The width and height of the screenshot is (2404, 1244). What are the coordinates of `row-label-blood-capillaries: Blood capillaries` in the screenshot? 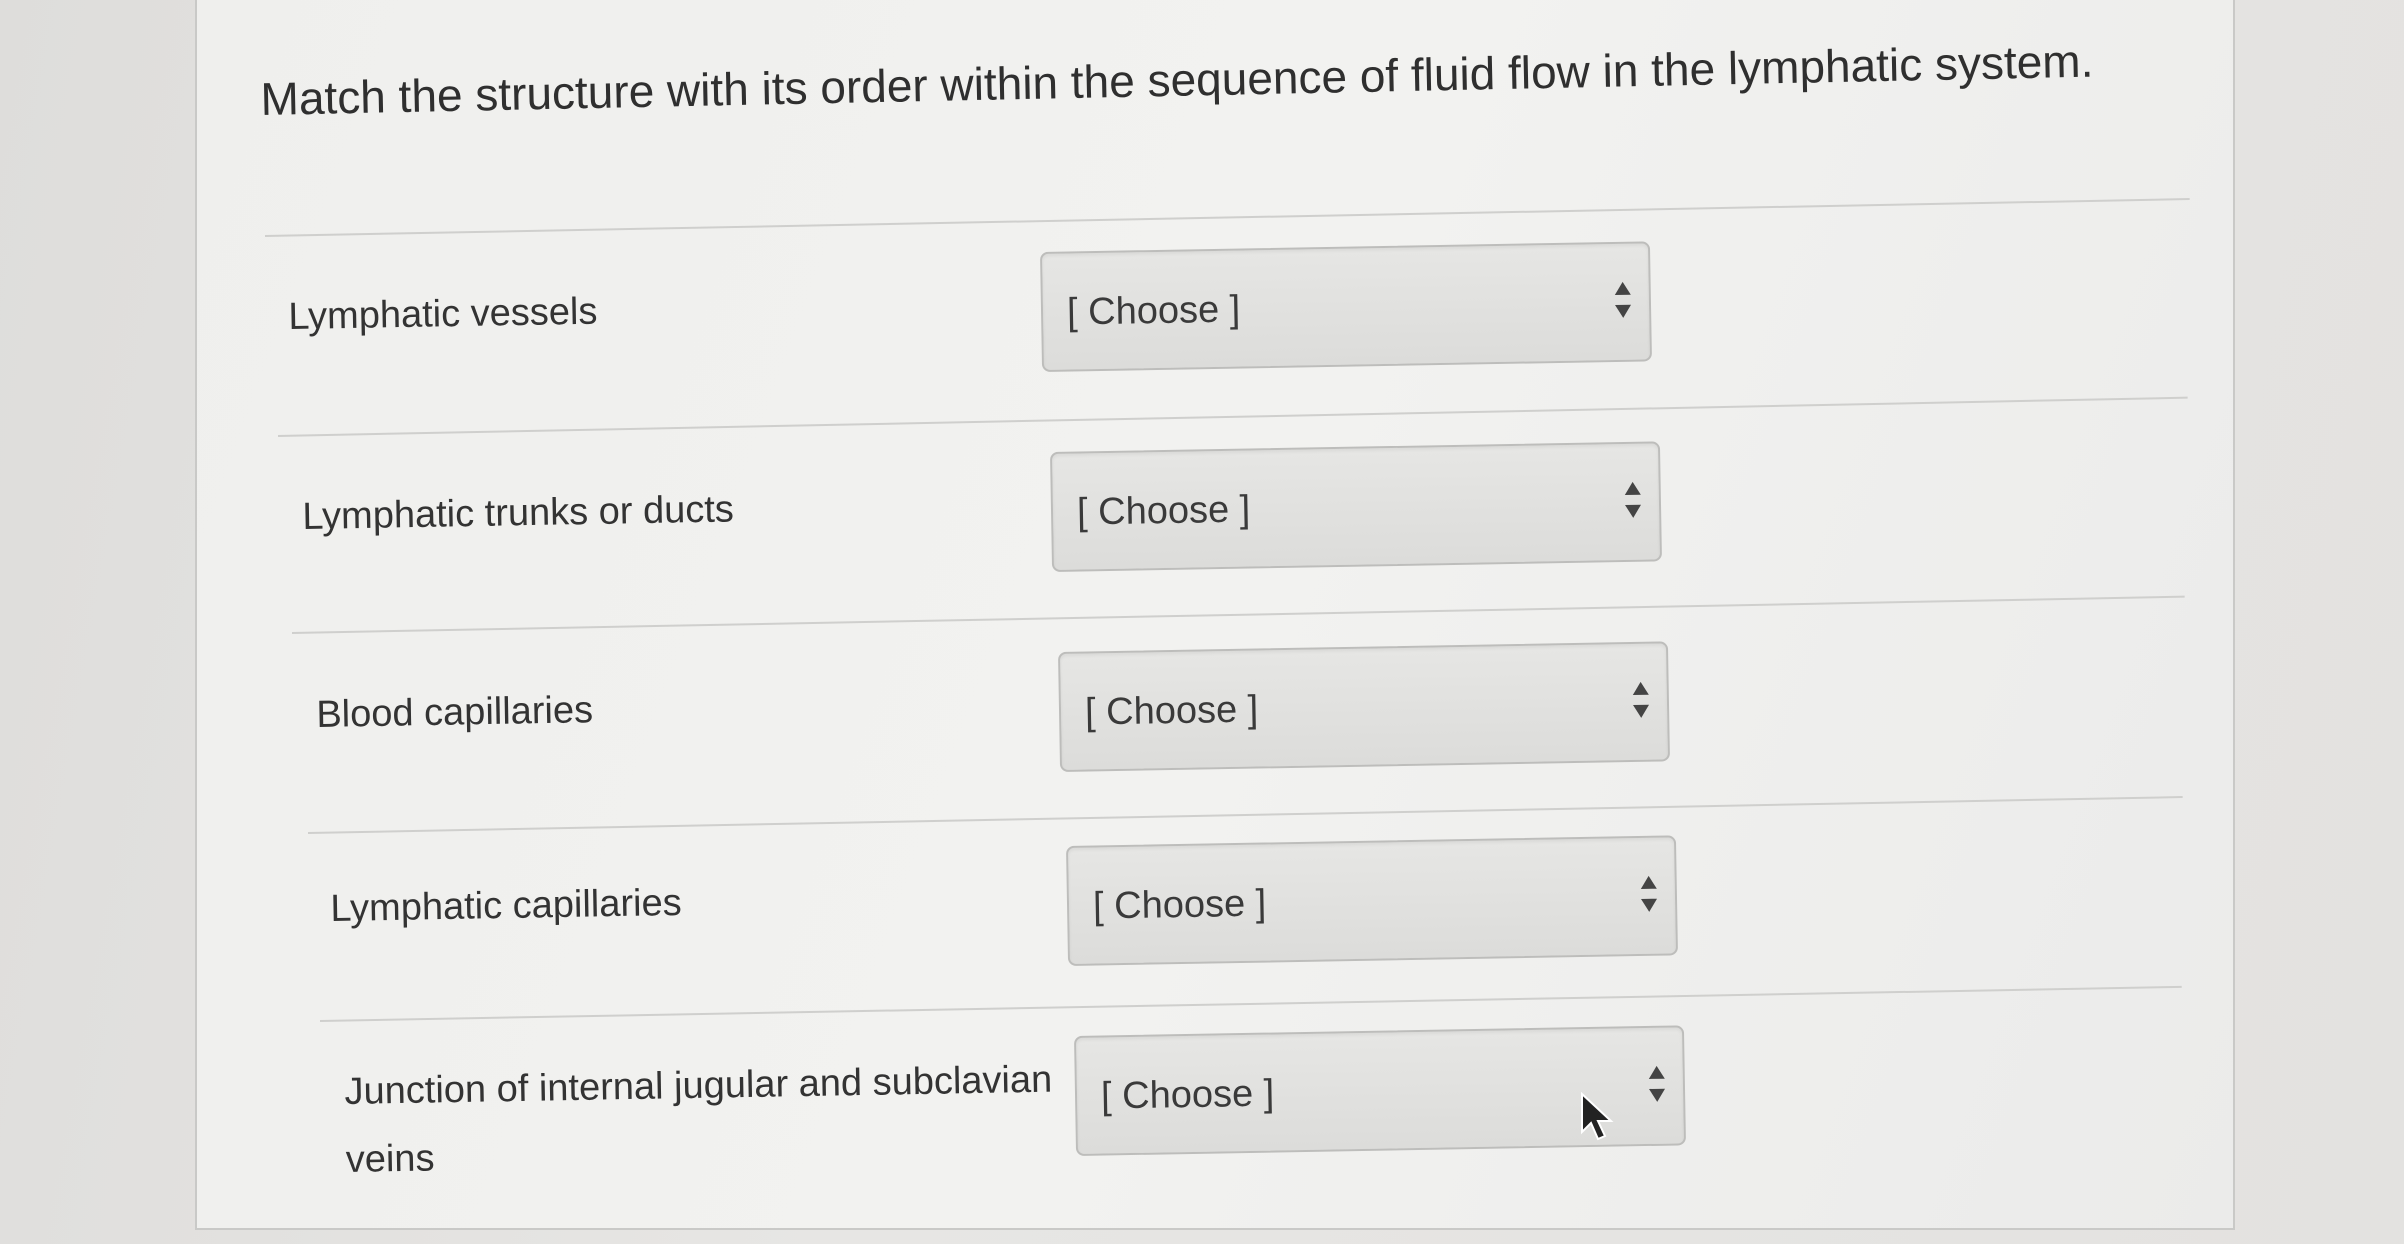 It's located at (455, 712).